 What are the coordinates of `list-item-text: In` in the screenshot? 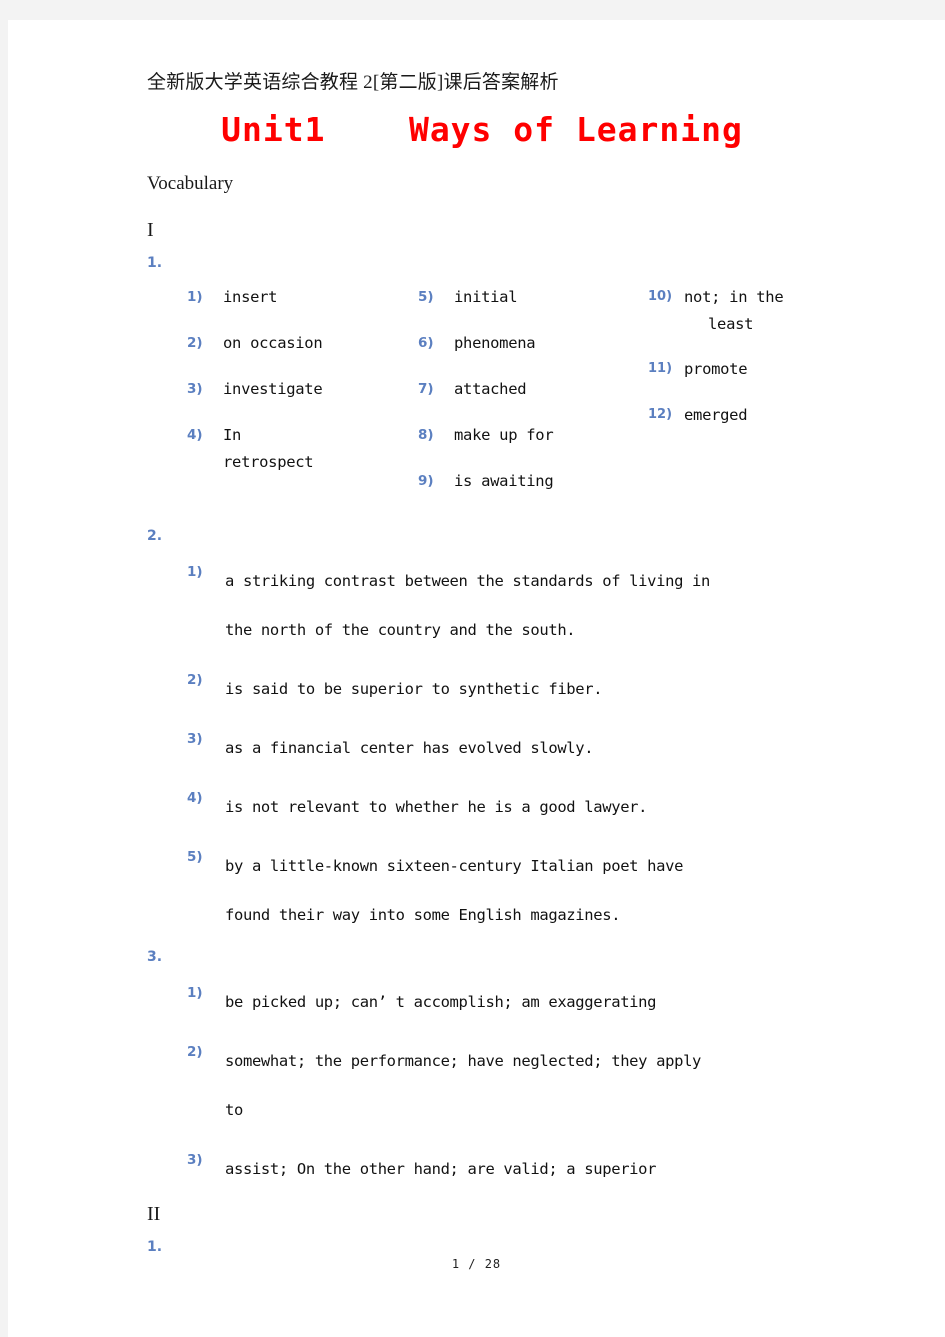 It's located at (232, 435).